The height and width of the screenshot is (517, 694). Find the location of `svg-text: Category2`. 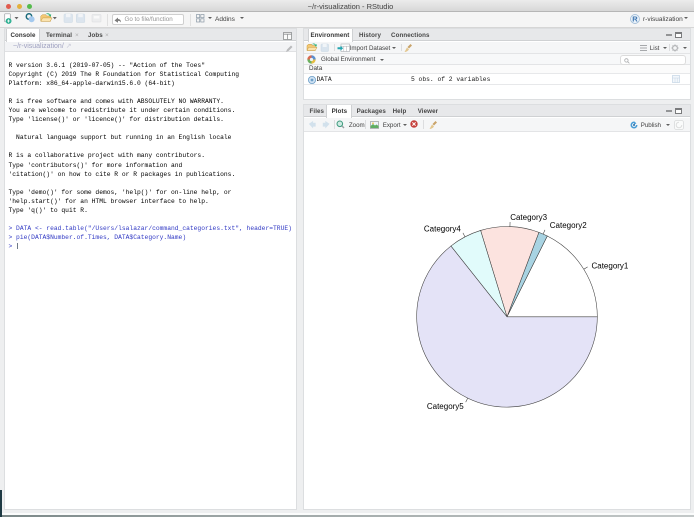

svg-text: Category2 is located at coordinates (568, 225).